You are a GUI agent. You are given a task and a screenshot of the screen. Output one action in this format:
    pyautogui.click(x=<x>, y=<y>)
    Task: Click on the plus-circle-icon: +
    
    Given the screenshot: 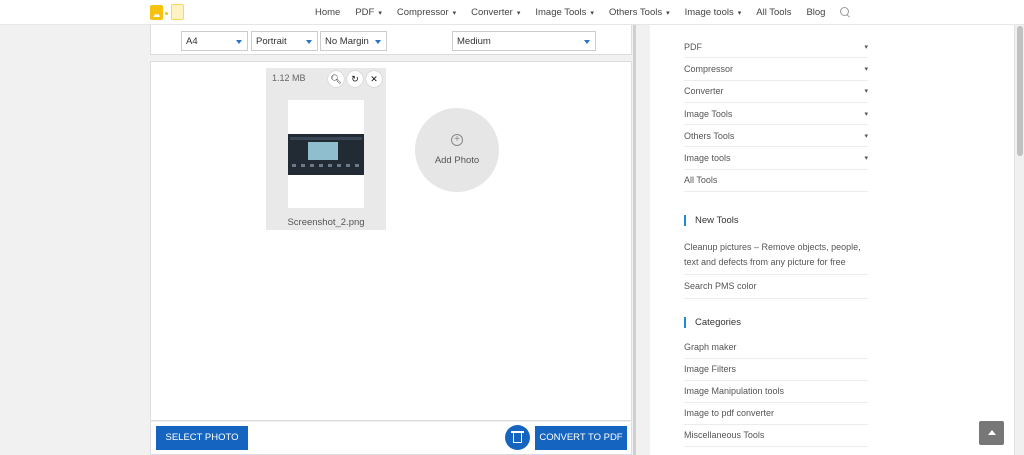 What is the action you would take?
    pyautogui.click(x=457, y=140)
    